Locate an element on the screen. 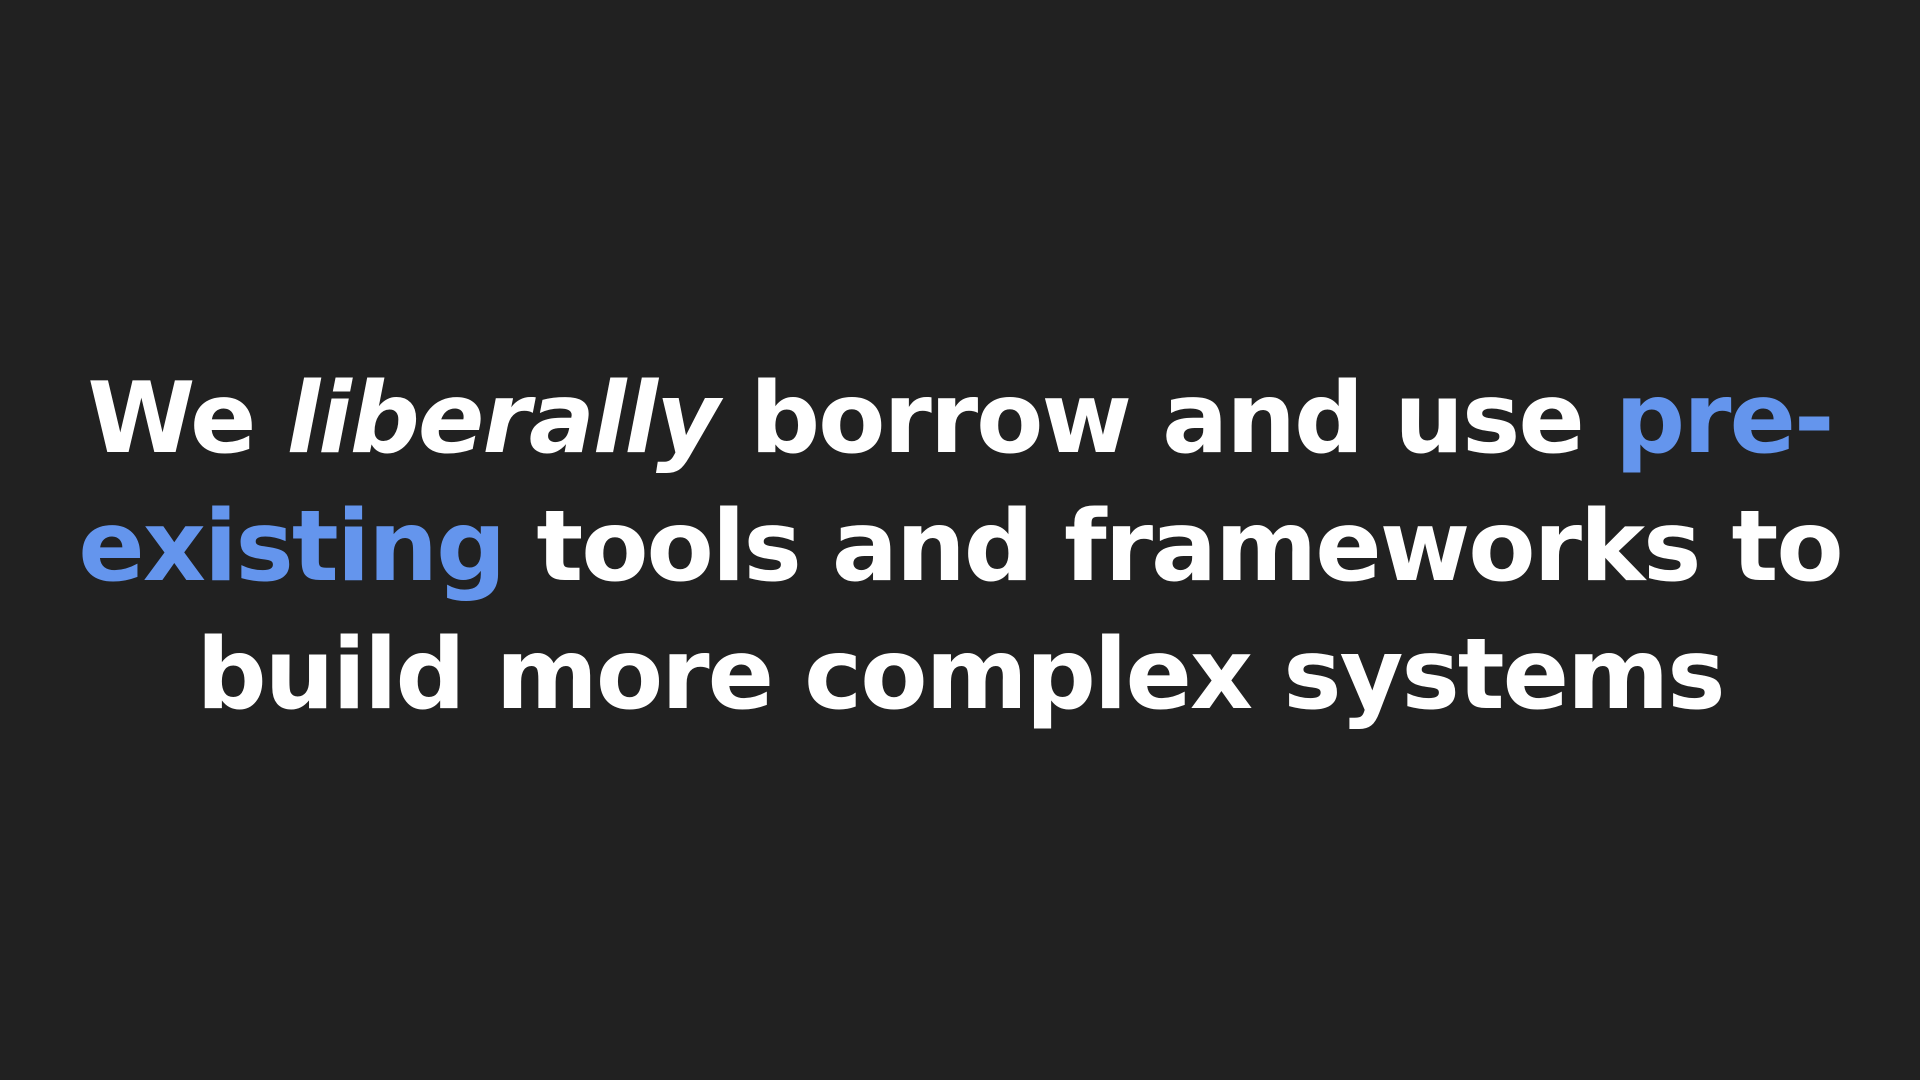 The width and height of the screenshot is (1920, 1080). statement-line-2: existing tools and frameworks to is located at coordinates (960, 547).